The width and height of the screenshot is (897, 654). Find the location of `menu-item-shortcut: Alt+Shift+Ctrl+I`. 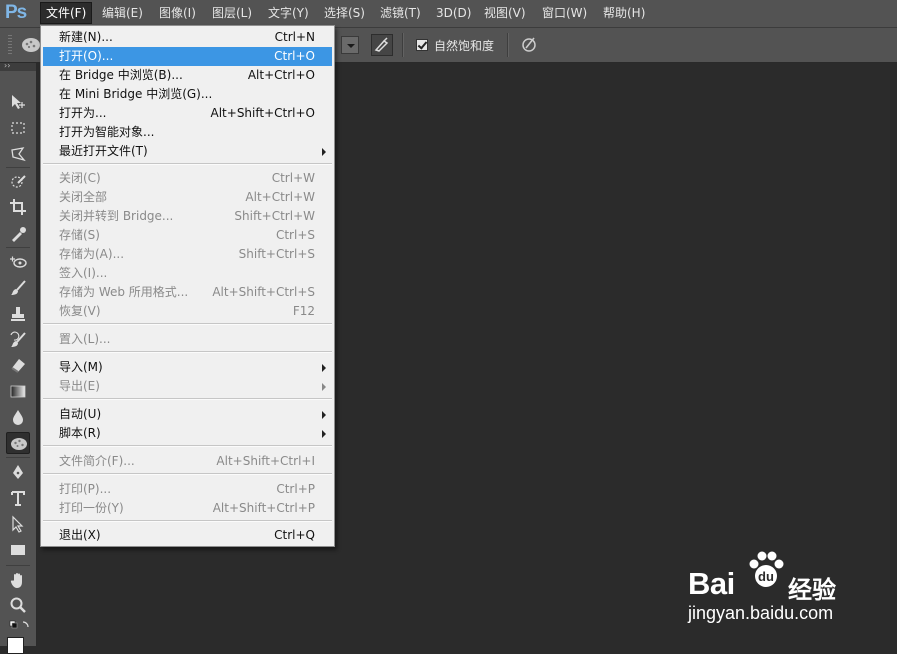

menu-item-shortcut: Alt+Shift+Ctrl+I is located at coordinates (265, 461).